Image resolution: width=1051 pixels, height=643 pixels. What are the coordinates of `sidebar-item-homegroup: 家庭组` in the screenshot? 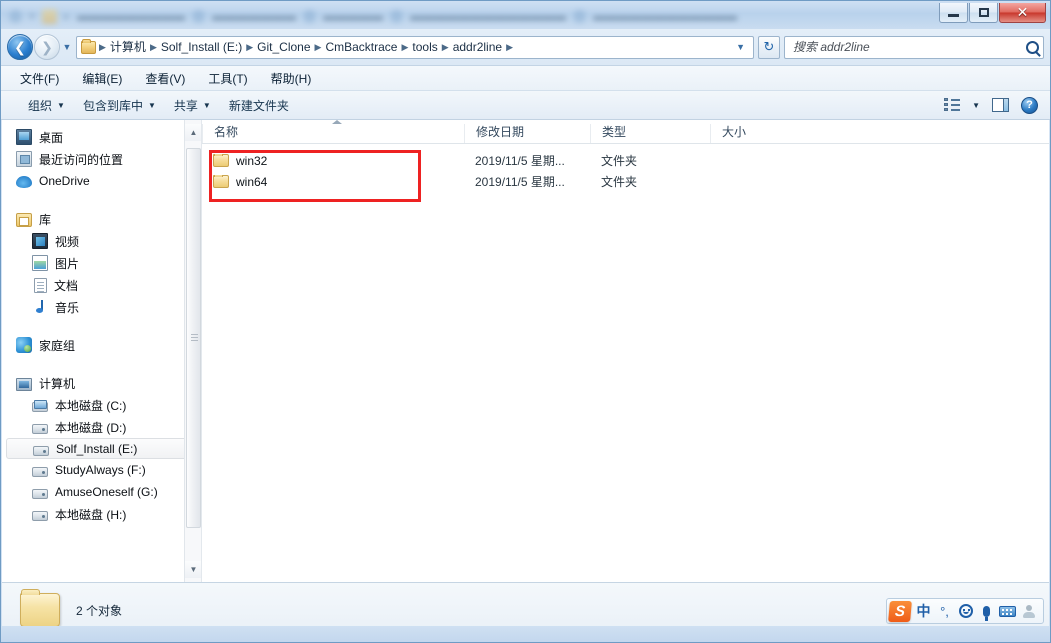 It's located at (101, 345).